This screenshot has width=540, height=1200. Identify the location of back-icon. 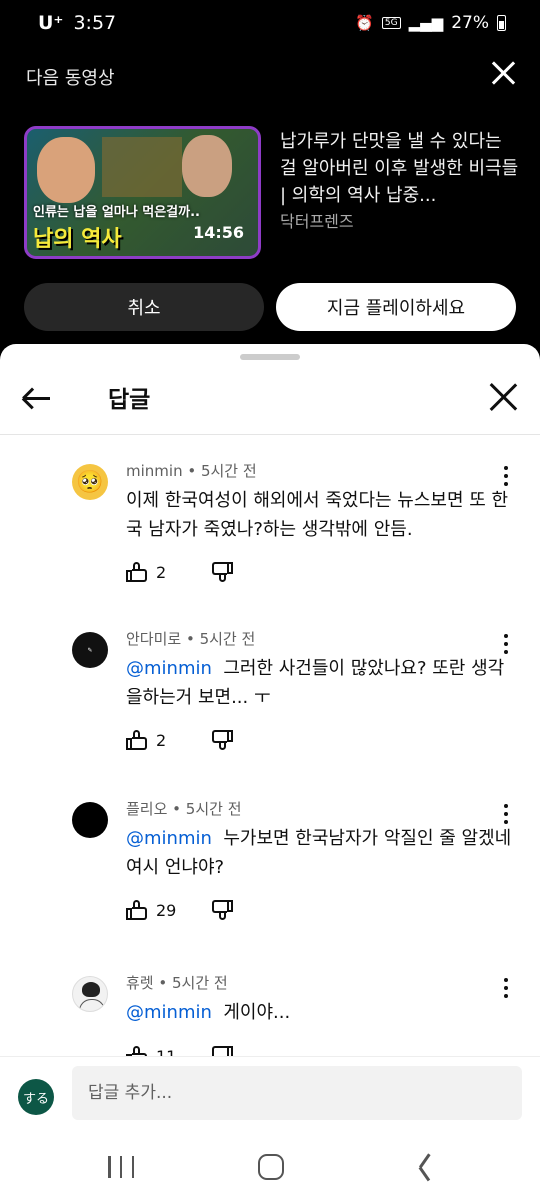
(426, 1167).